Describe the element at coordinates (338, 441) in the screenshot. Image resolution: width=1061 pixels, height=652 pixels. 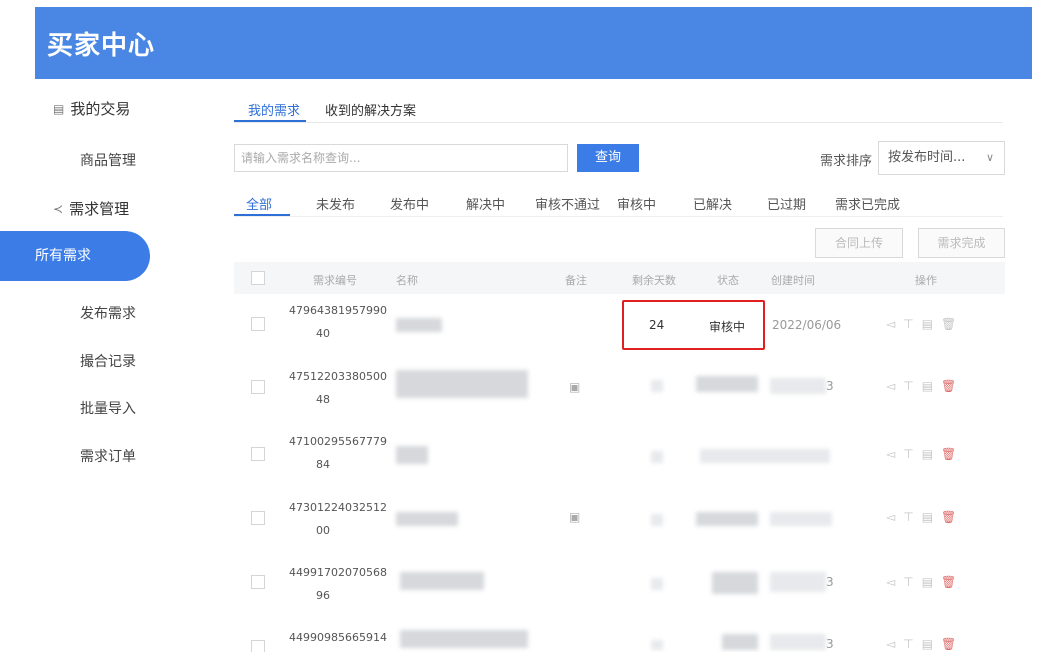
I see `row-id-line1: 47100295567779` at that location.